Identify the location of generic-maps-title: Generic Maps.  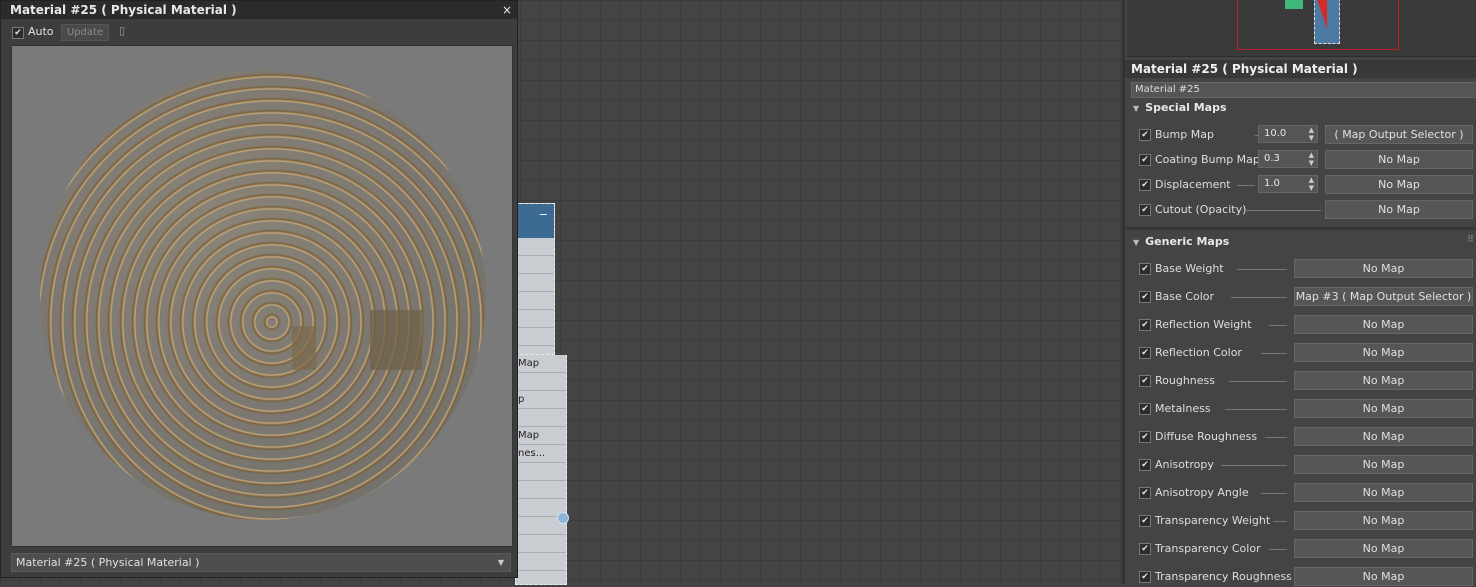
(1187, 241).